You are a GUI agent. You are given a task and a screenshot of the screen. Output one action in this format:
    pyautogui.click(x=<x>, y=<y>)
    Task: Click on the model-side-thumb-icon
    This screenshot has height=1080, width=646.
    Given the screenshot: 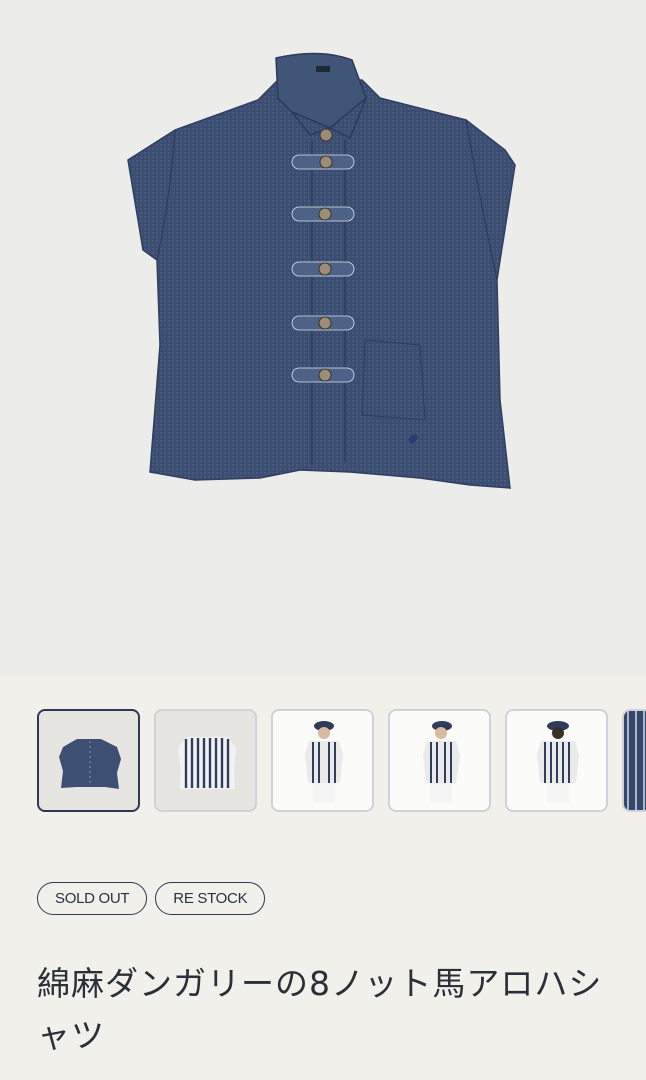 What is the action you would take?
    pyautogui.click(x=441, y=762)
    